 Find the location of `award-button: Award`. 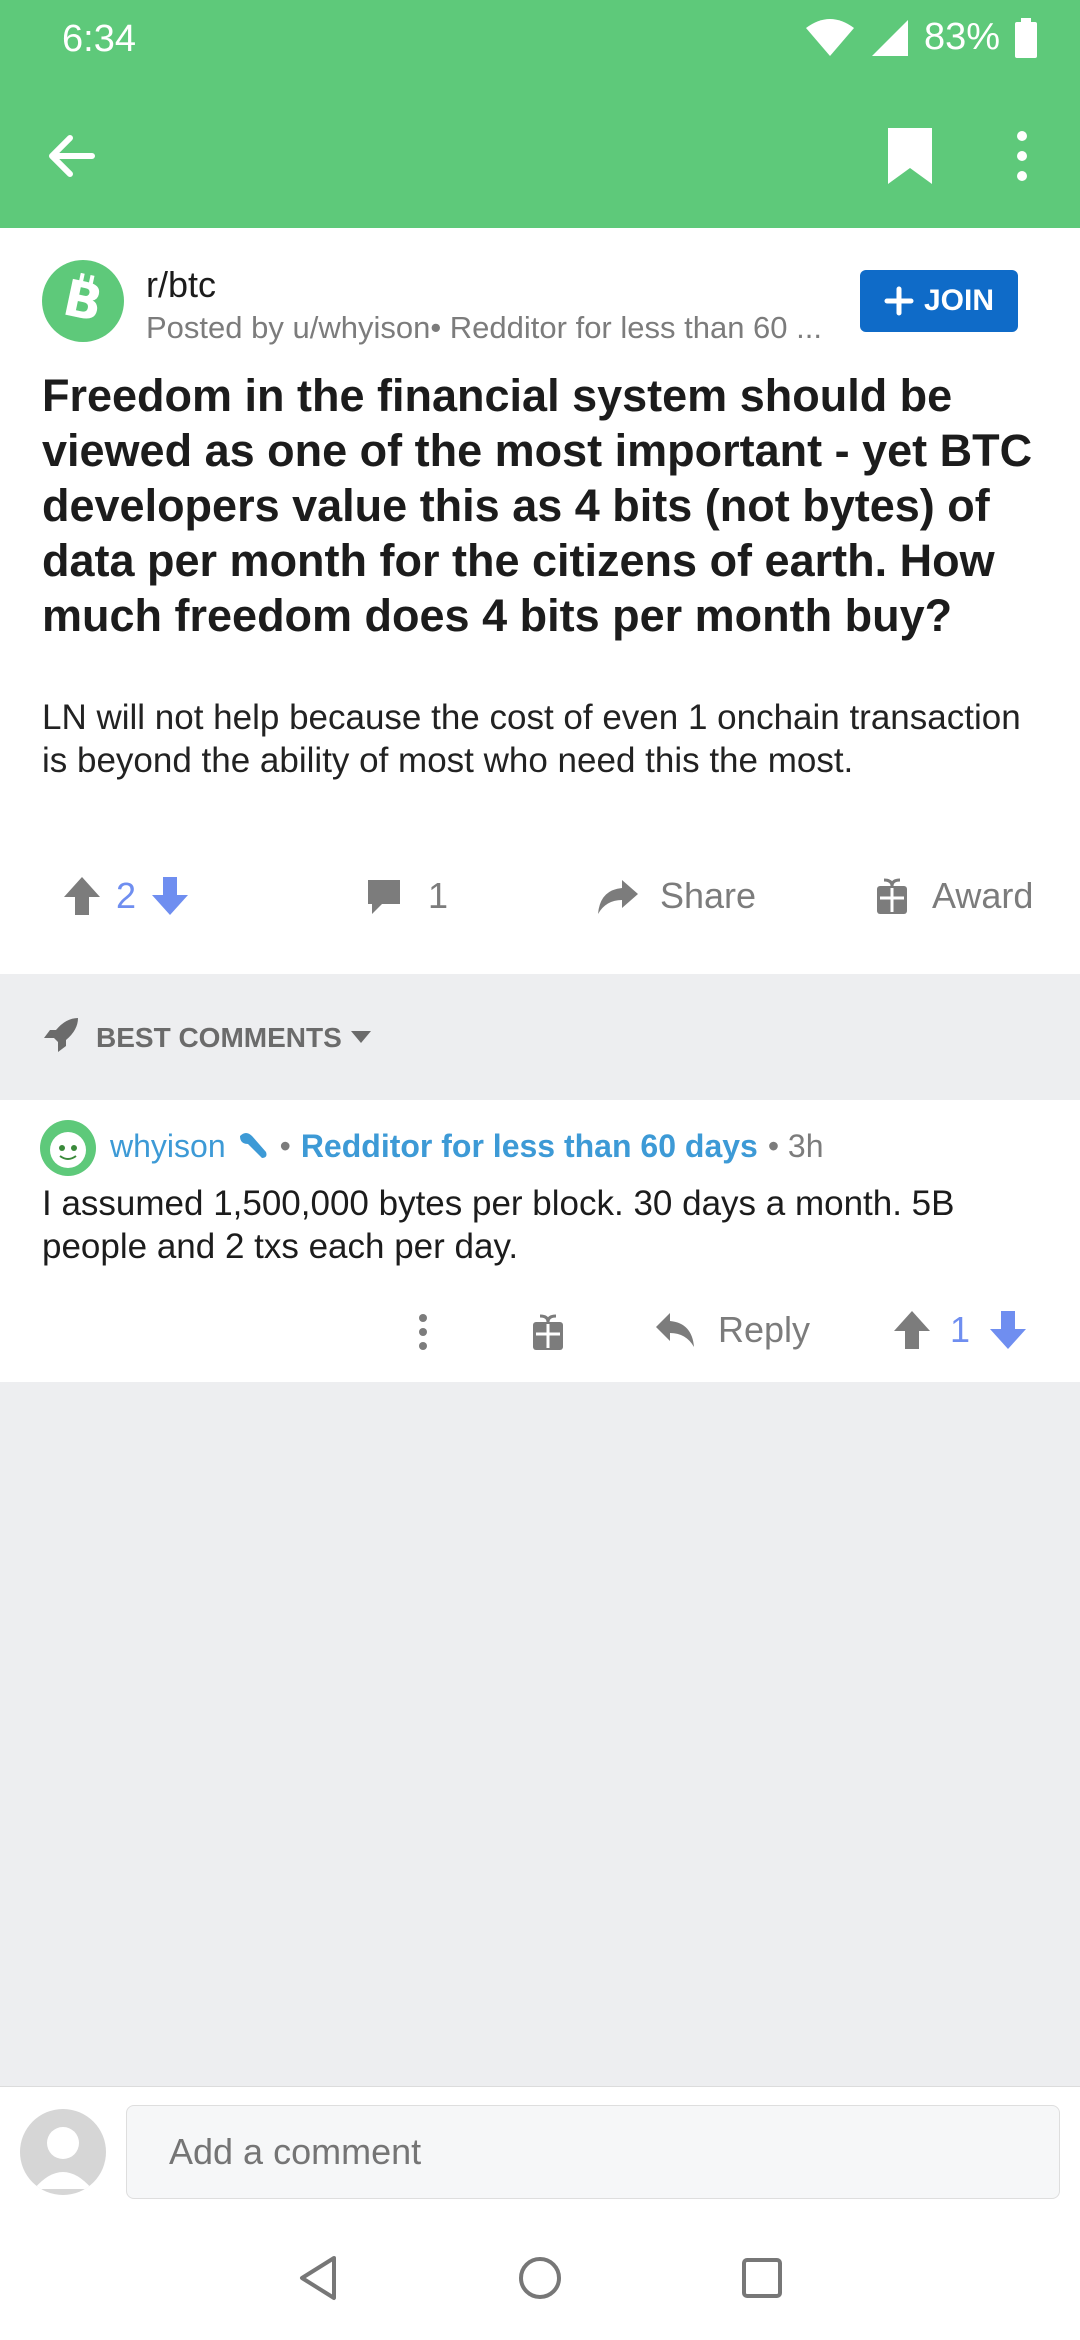

award-button: Award is located at coordinates (953, 896).